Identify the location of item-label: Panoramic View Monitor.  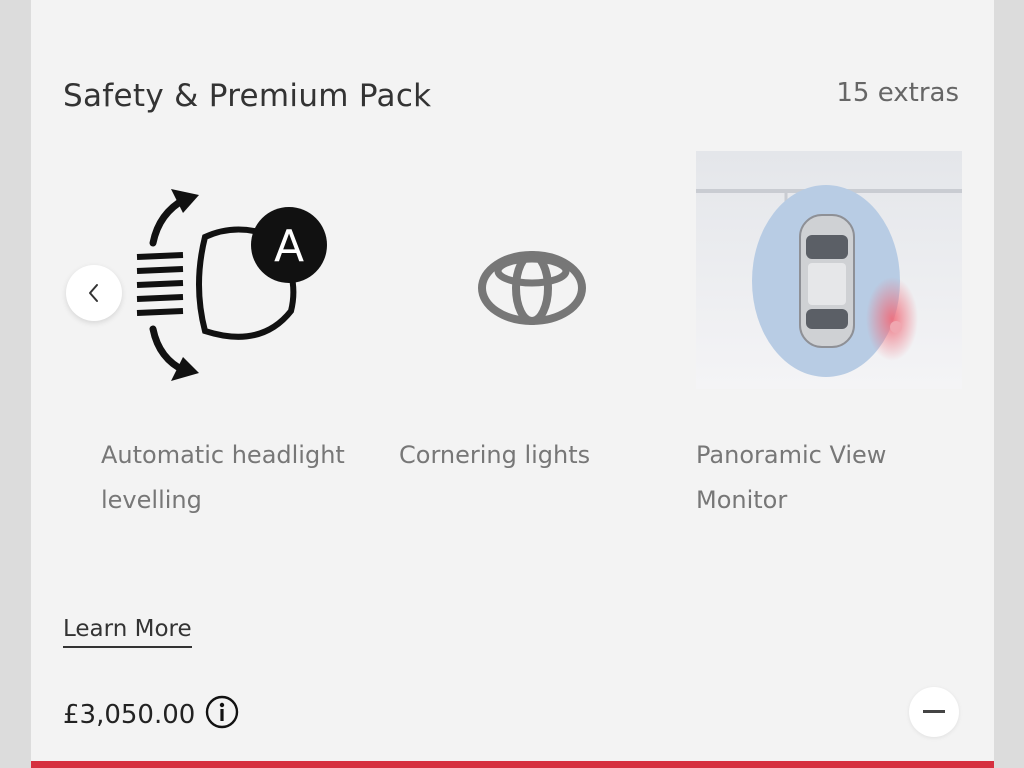
(791, 477).